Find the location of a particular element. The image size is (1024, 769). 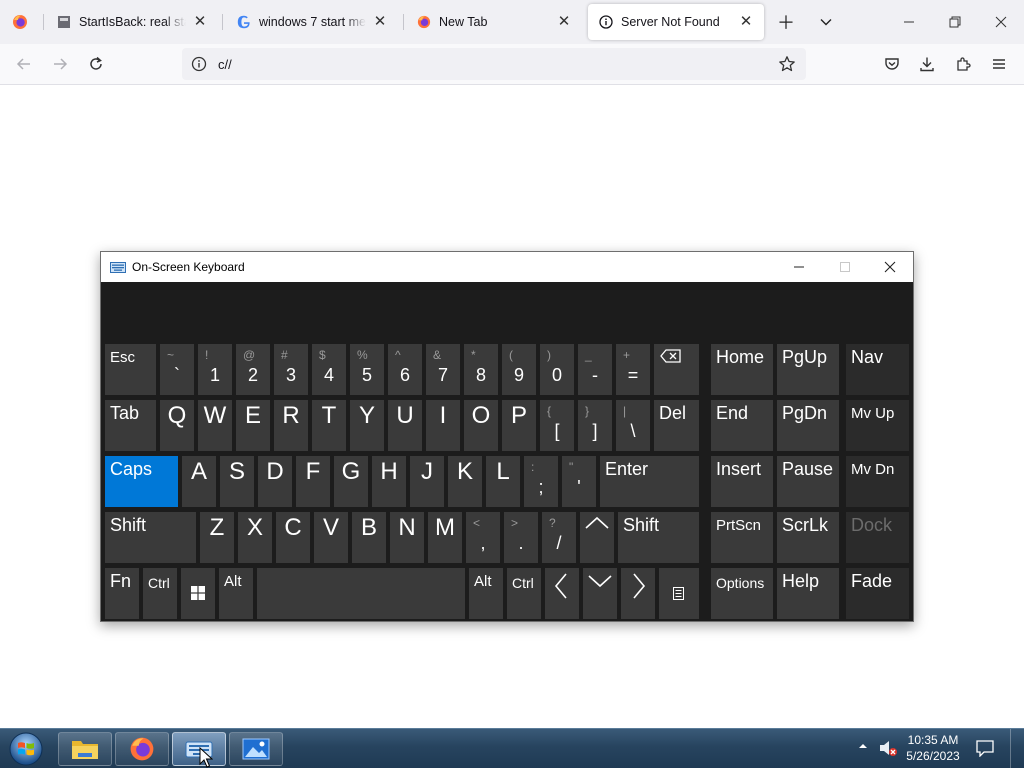

key-a: A is located at coordinates (199, 481).